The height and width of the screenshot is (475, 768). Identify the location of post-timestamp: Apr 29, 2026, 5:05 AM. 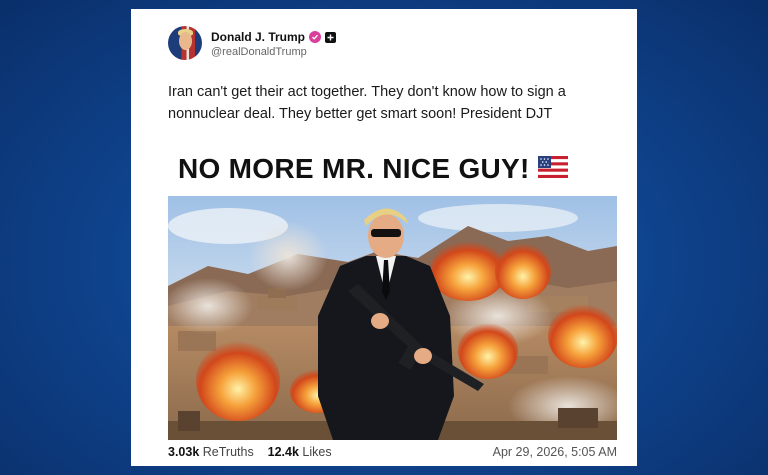
(555, 452).